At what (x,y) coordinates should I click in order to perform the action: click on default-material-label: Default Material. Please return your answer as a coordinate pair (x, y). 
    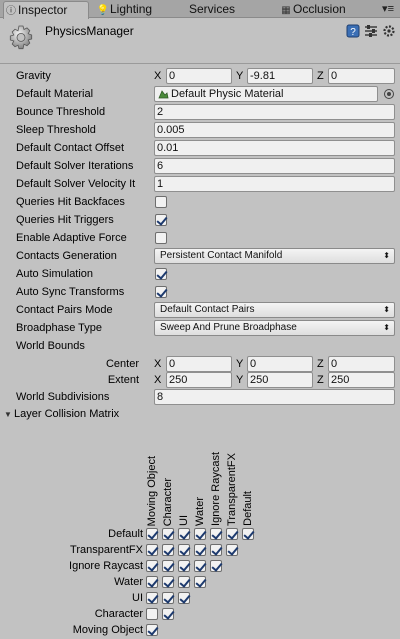
    Looking at the image, I should click on (55, 94).